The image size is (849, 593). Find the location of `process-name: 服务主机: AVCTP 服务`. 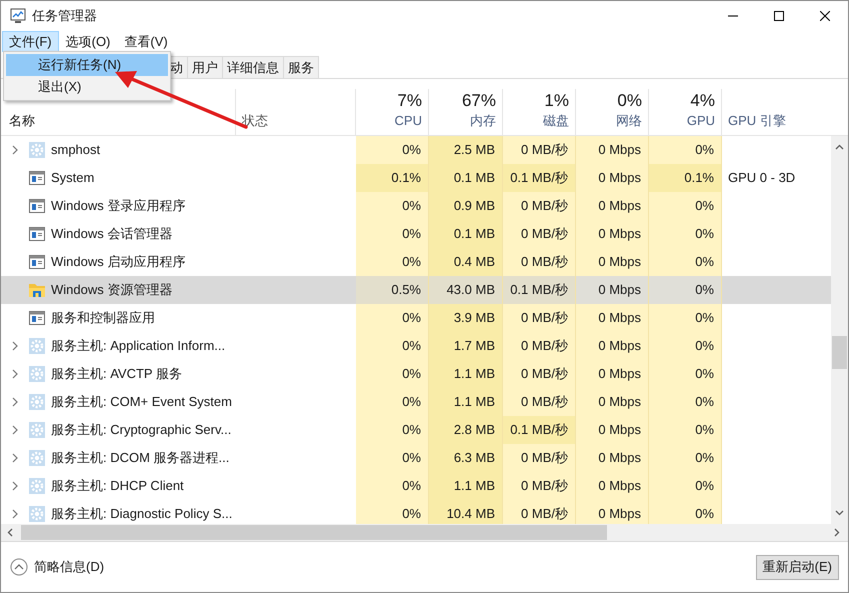

process-name: 服务主机: AVCTP 服务 is located at coordinates (116, 374).